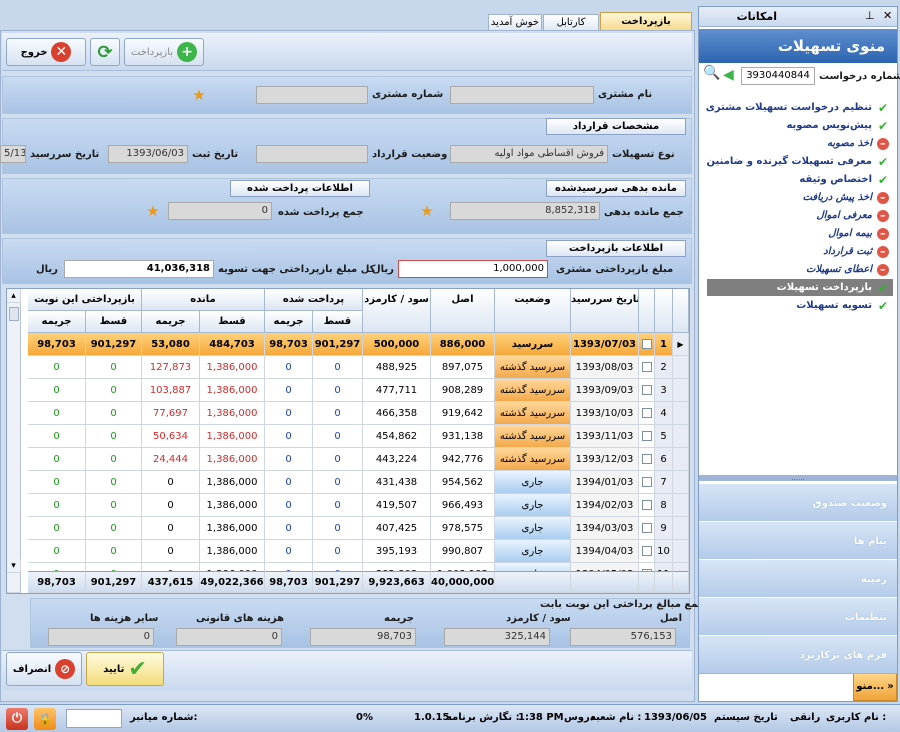  Describe the element at coordinates (616, 717) in the screenshot. I see `branch-label: نام شعبه :` at that location.